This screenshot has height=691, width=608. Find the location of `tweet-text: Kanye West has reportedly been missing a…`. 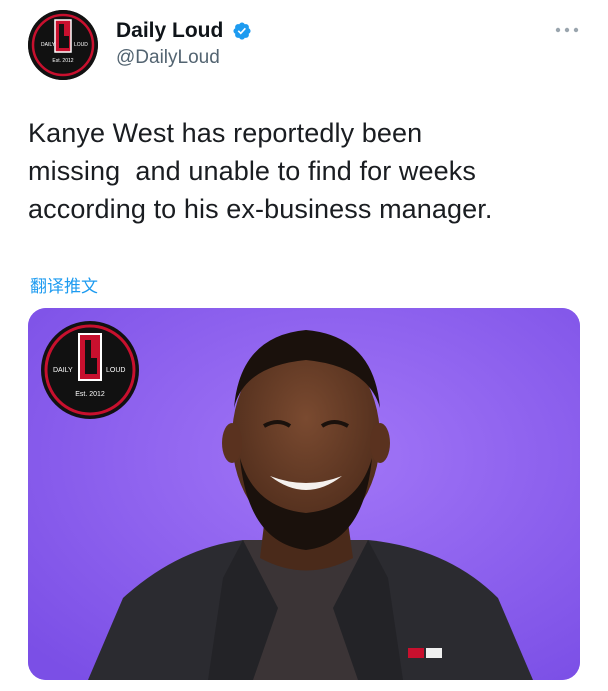

tweet-text: Kanye West has reportedly been missing a… is located at coordinates (260, 171).